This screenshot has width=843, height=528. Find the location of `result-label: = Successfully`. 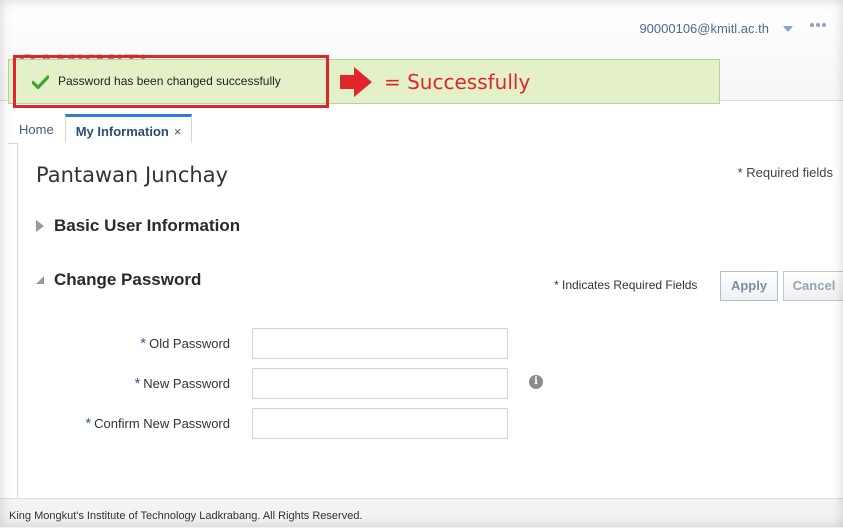

result-label: = Successfully is located at coordinates (457, 82).